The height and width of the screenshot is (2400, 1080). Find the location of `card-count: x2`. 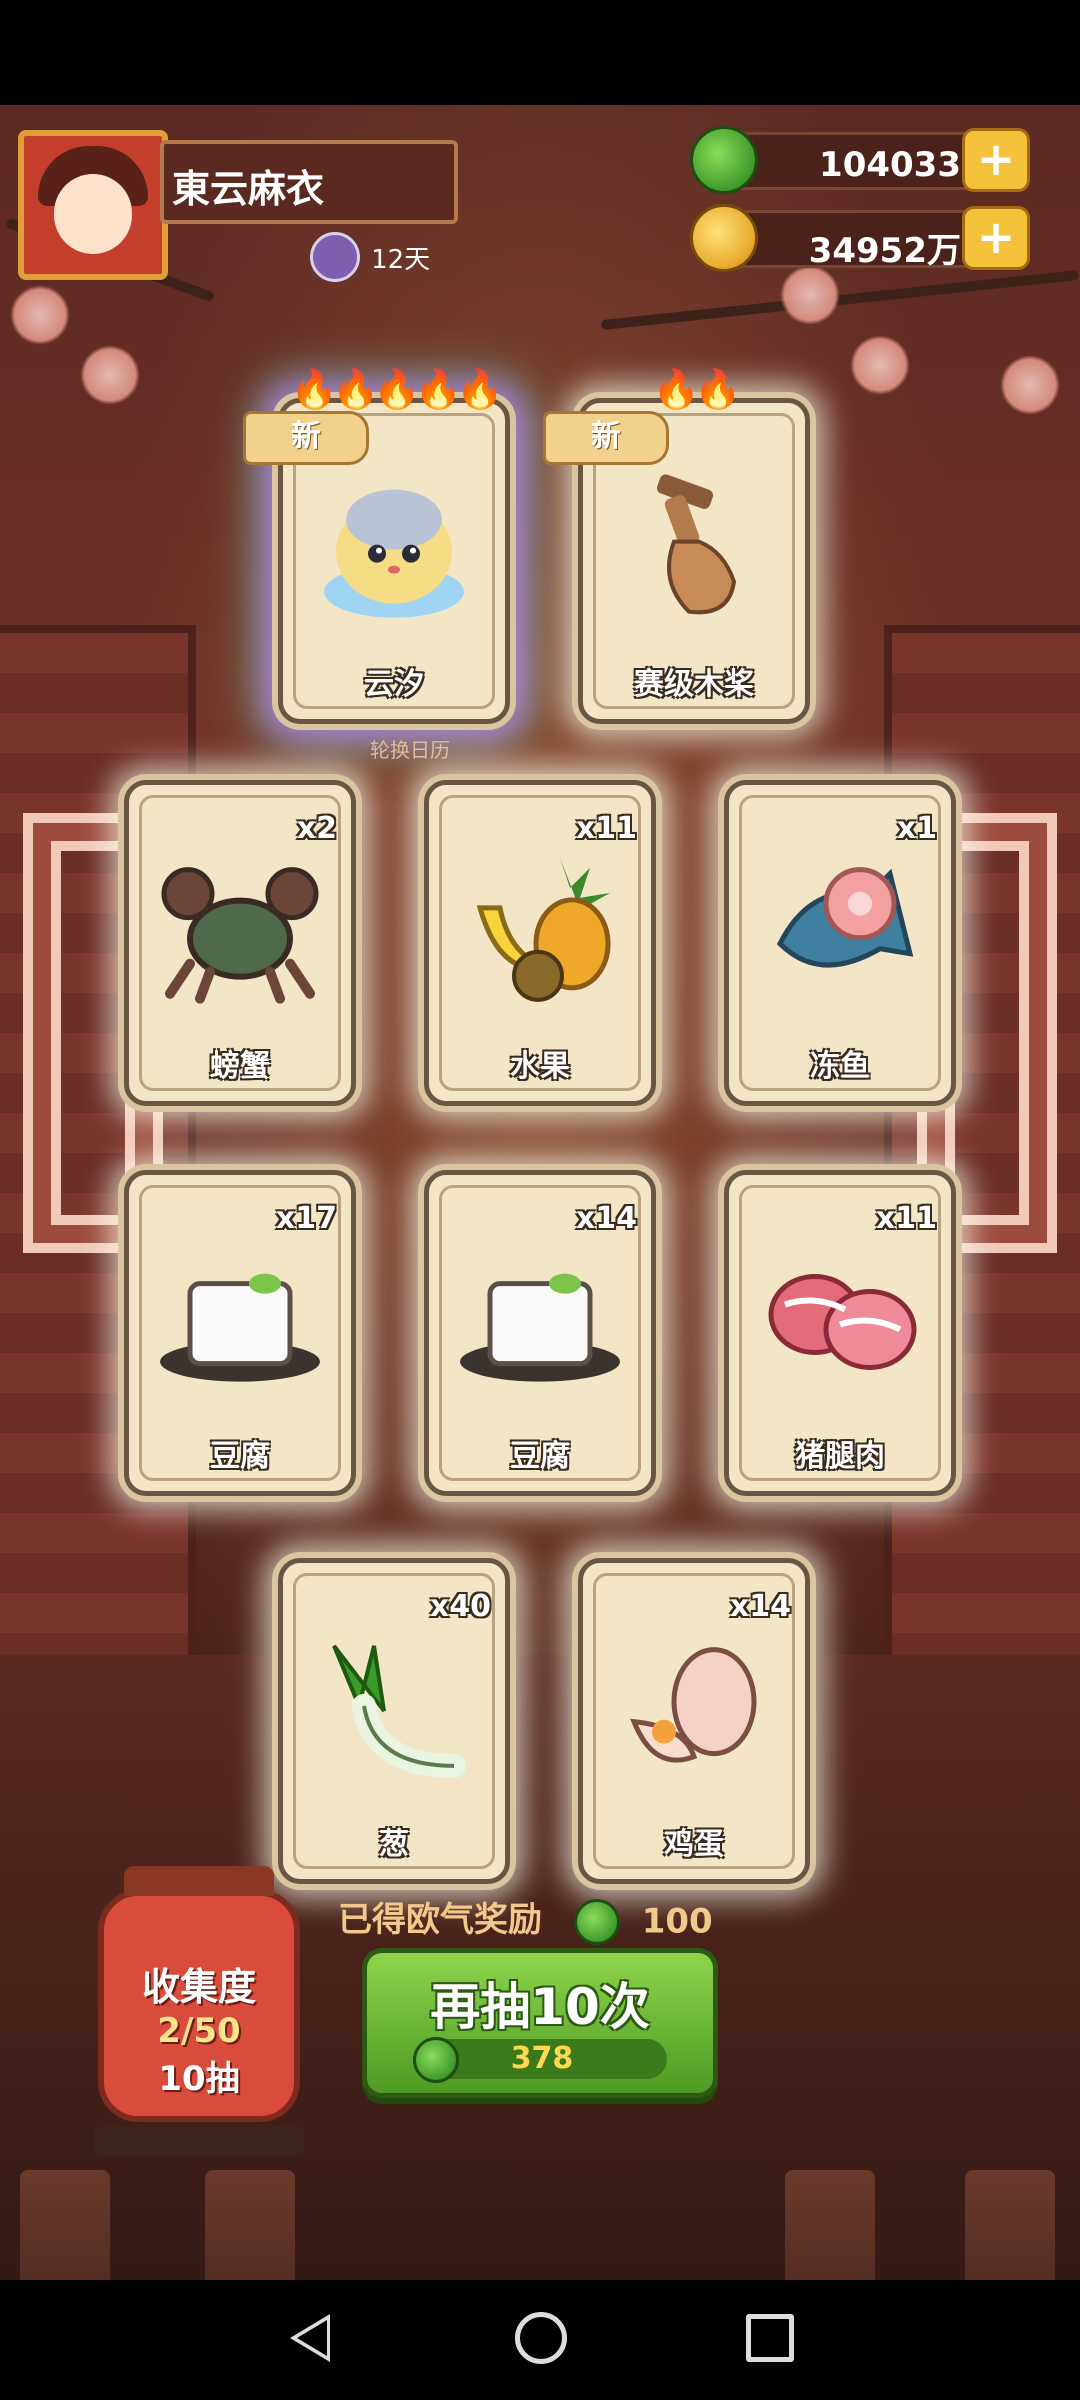

card-count: x2 is located at coordinates (316, 828).